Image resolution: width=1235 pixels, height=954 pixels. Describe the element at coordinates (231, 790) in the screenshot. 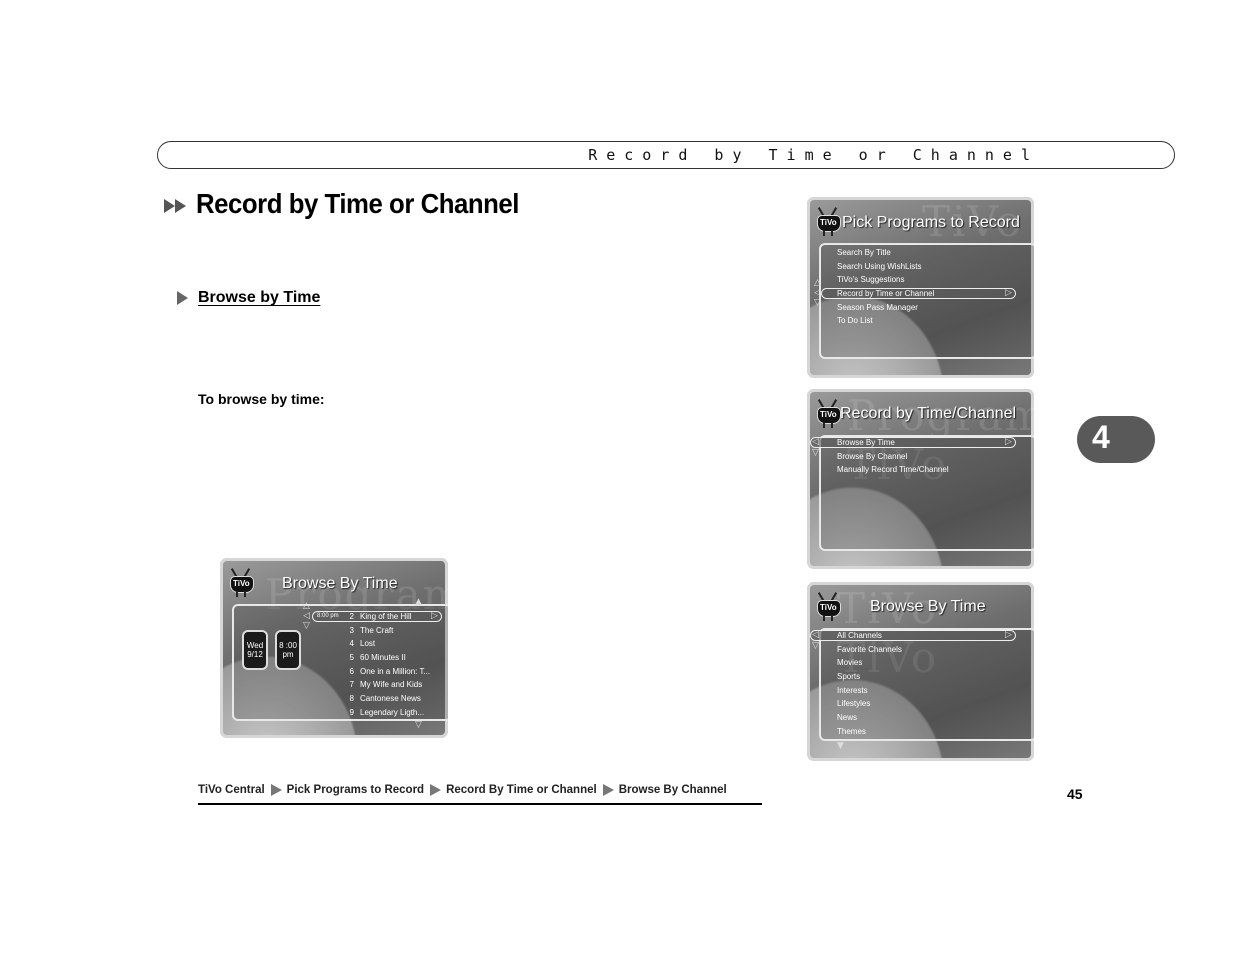

I see `breadcrumb-item: TiVo Central` at that location.